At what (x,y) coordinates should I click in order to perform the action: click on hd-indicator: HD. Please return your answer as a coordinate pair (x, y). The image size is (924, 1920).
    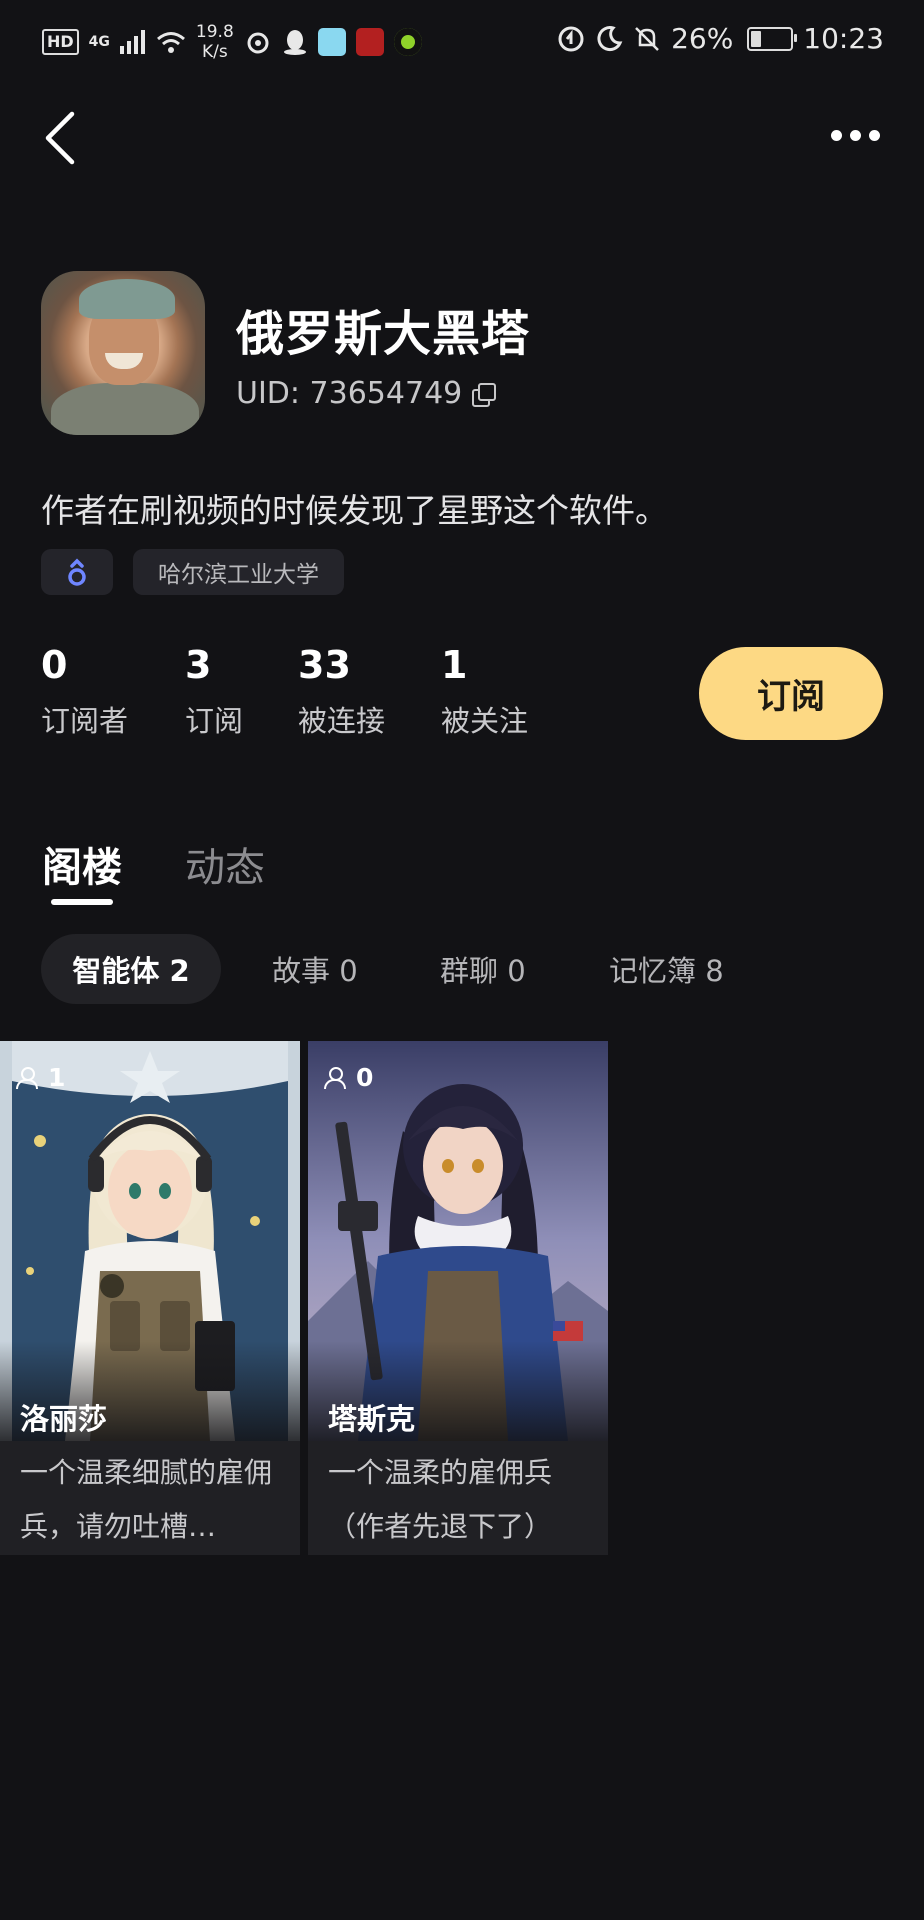
    Looking at the image, I should click on (60, 42).